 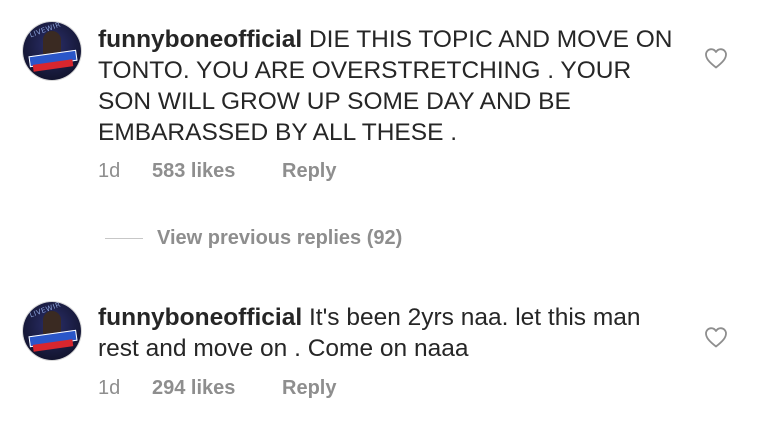 I want to click on comment-likes: 583 likes, so click(x=217, y=171).